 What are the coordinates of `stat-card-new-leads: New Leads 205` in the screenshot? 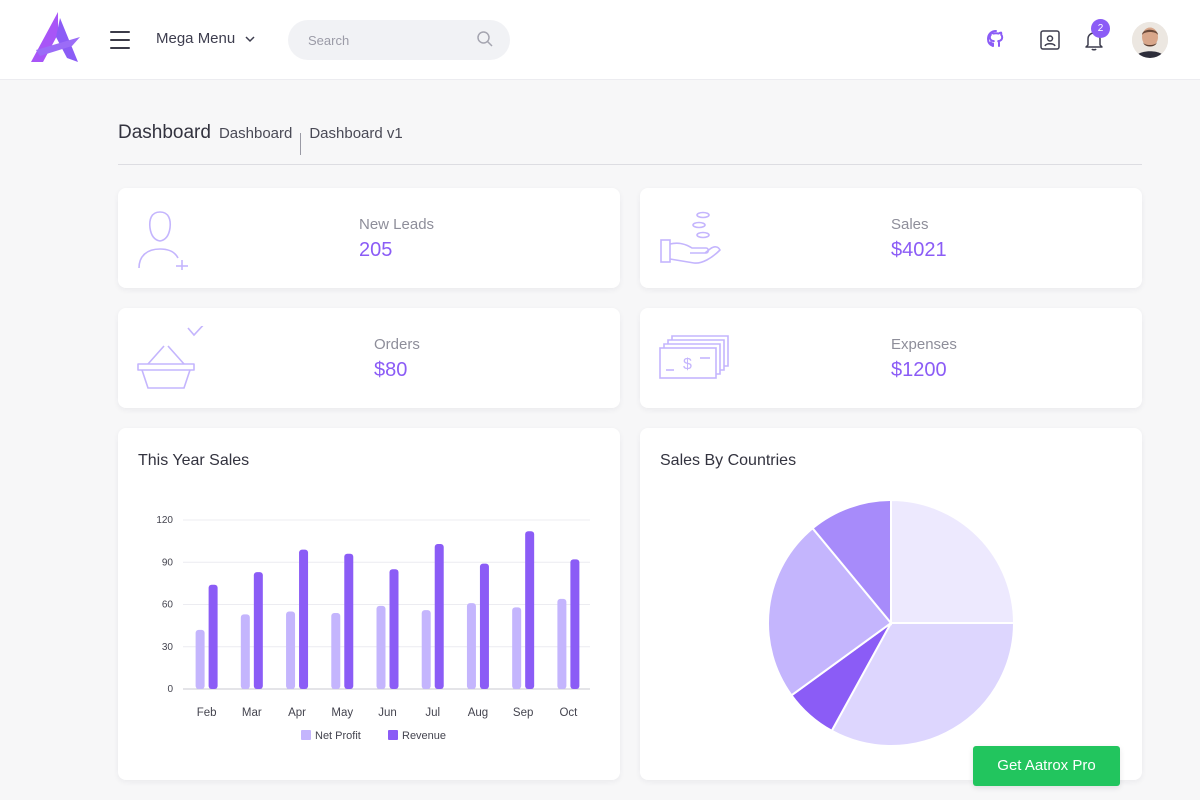 It's located at (369, 238).